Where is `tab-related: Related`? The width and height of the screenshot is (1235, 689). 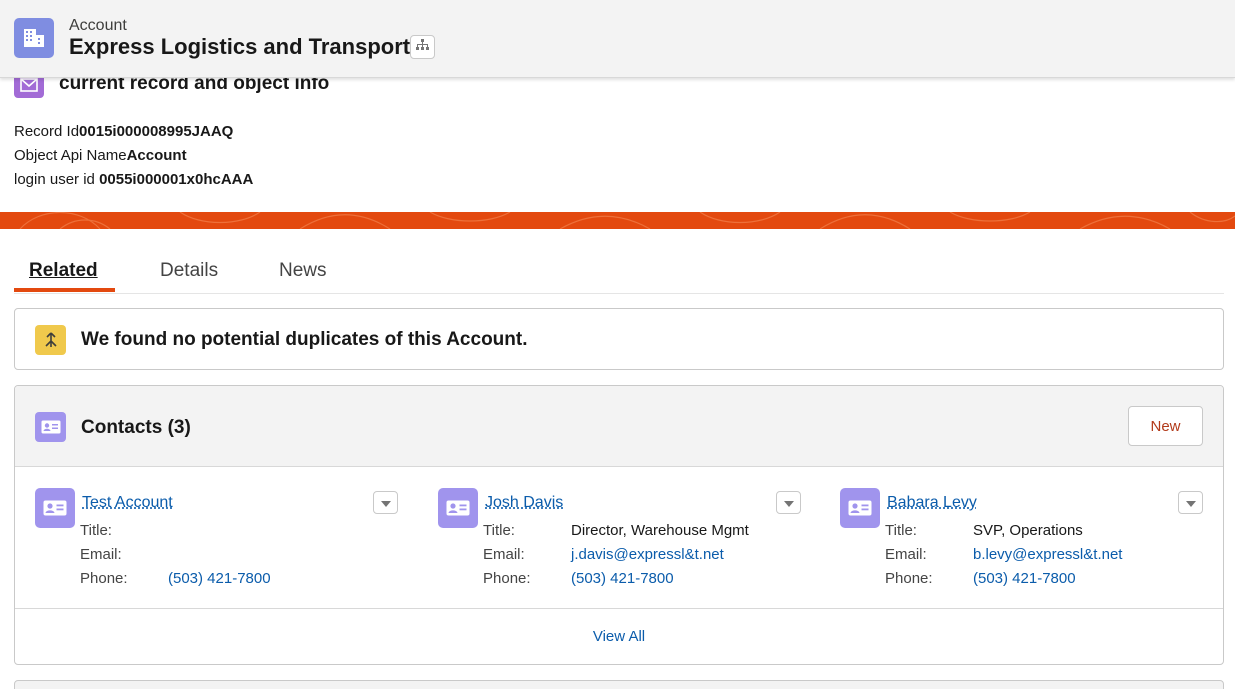
tab-related: Related is located at coordinates (63, 271).